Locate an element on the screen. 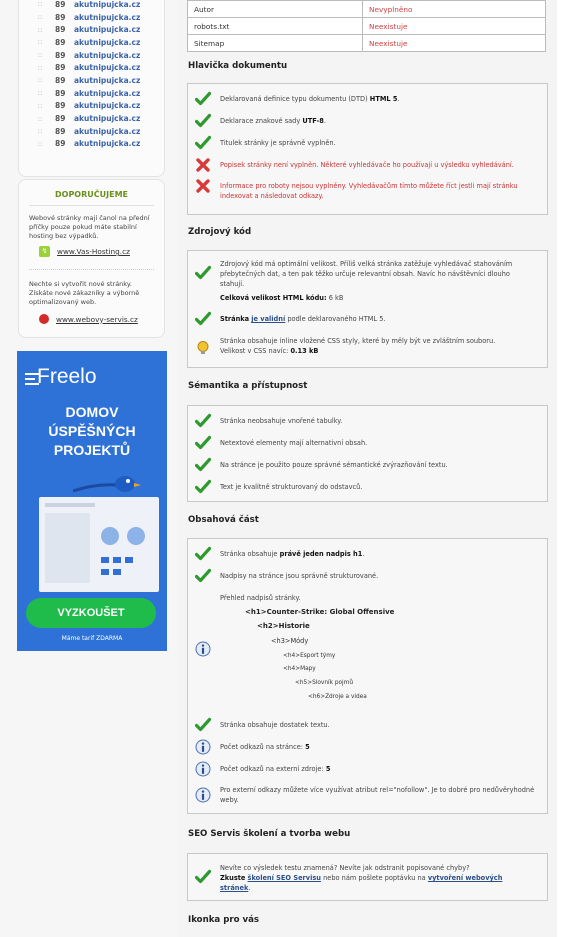  ad-headline-line: PROJEKTŮ is located at coordinates (92, 450).